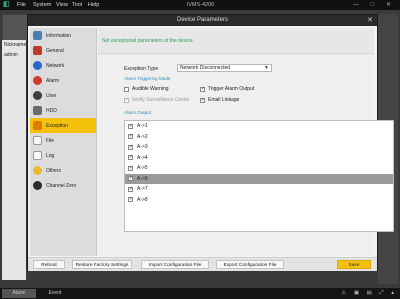 The width and height of the screenshot is (400, 299). Describe the element at coordinates (102, 264) in the screenshot. I see `restore-factory-settings-button: Restore Factory Settings` at that location.